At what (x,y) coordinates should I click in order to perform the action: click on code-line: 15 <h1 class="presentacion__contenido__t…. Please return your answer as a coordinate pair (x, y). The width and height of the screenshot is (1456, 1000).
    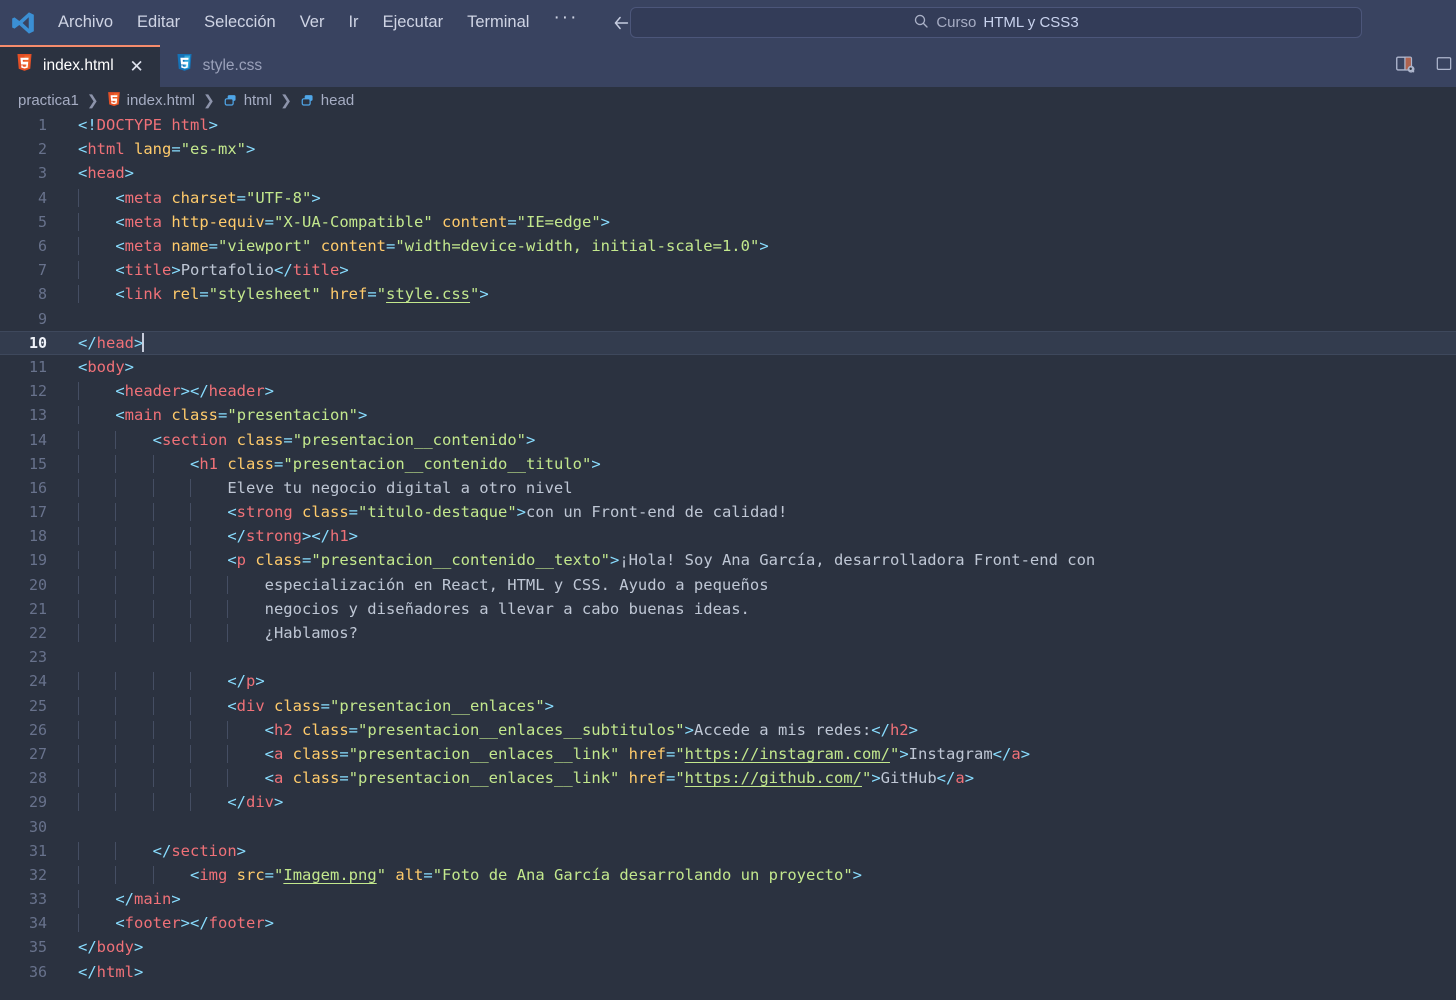
    Looking at the image, I should click on (728, 464).